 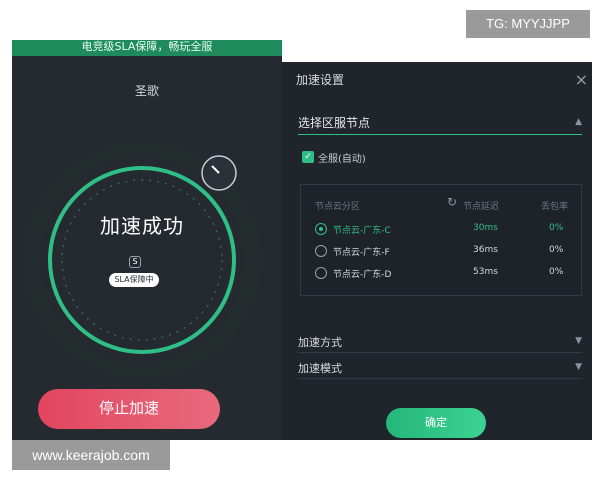 I want to click on node-latency: 30ms, so click(x=485, y=228).